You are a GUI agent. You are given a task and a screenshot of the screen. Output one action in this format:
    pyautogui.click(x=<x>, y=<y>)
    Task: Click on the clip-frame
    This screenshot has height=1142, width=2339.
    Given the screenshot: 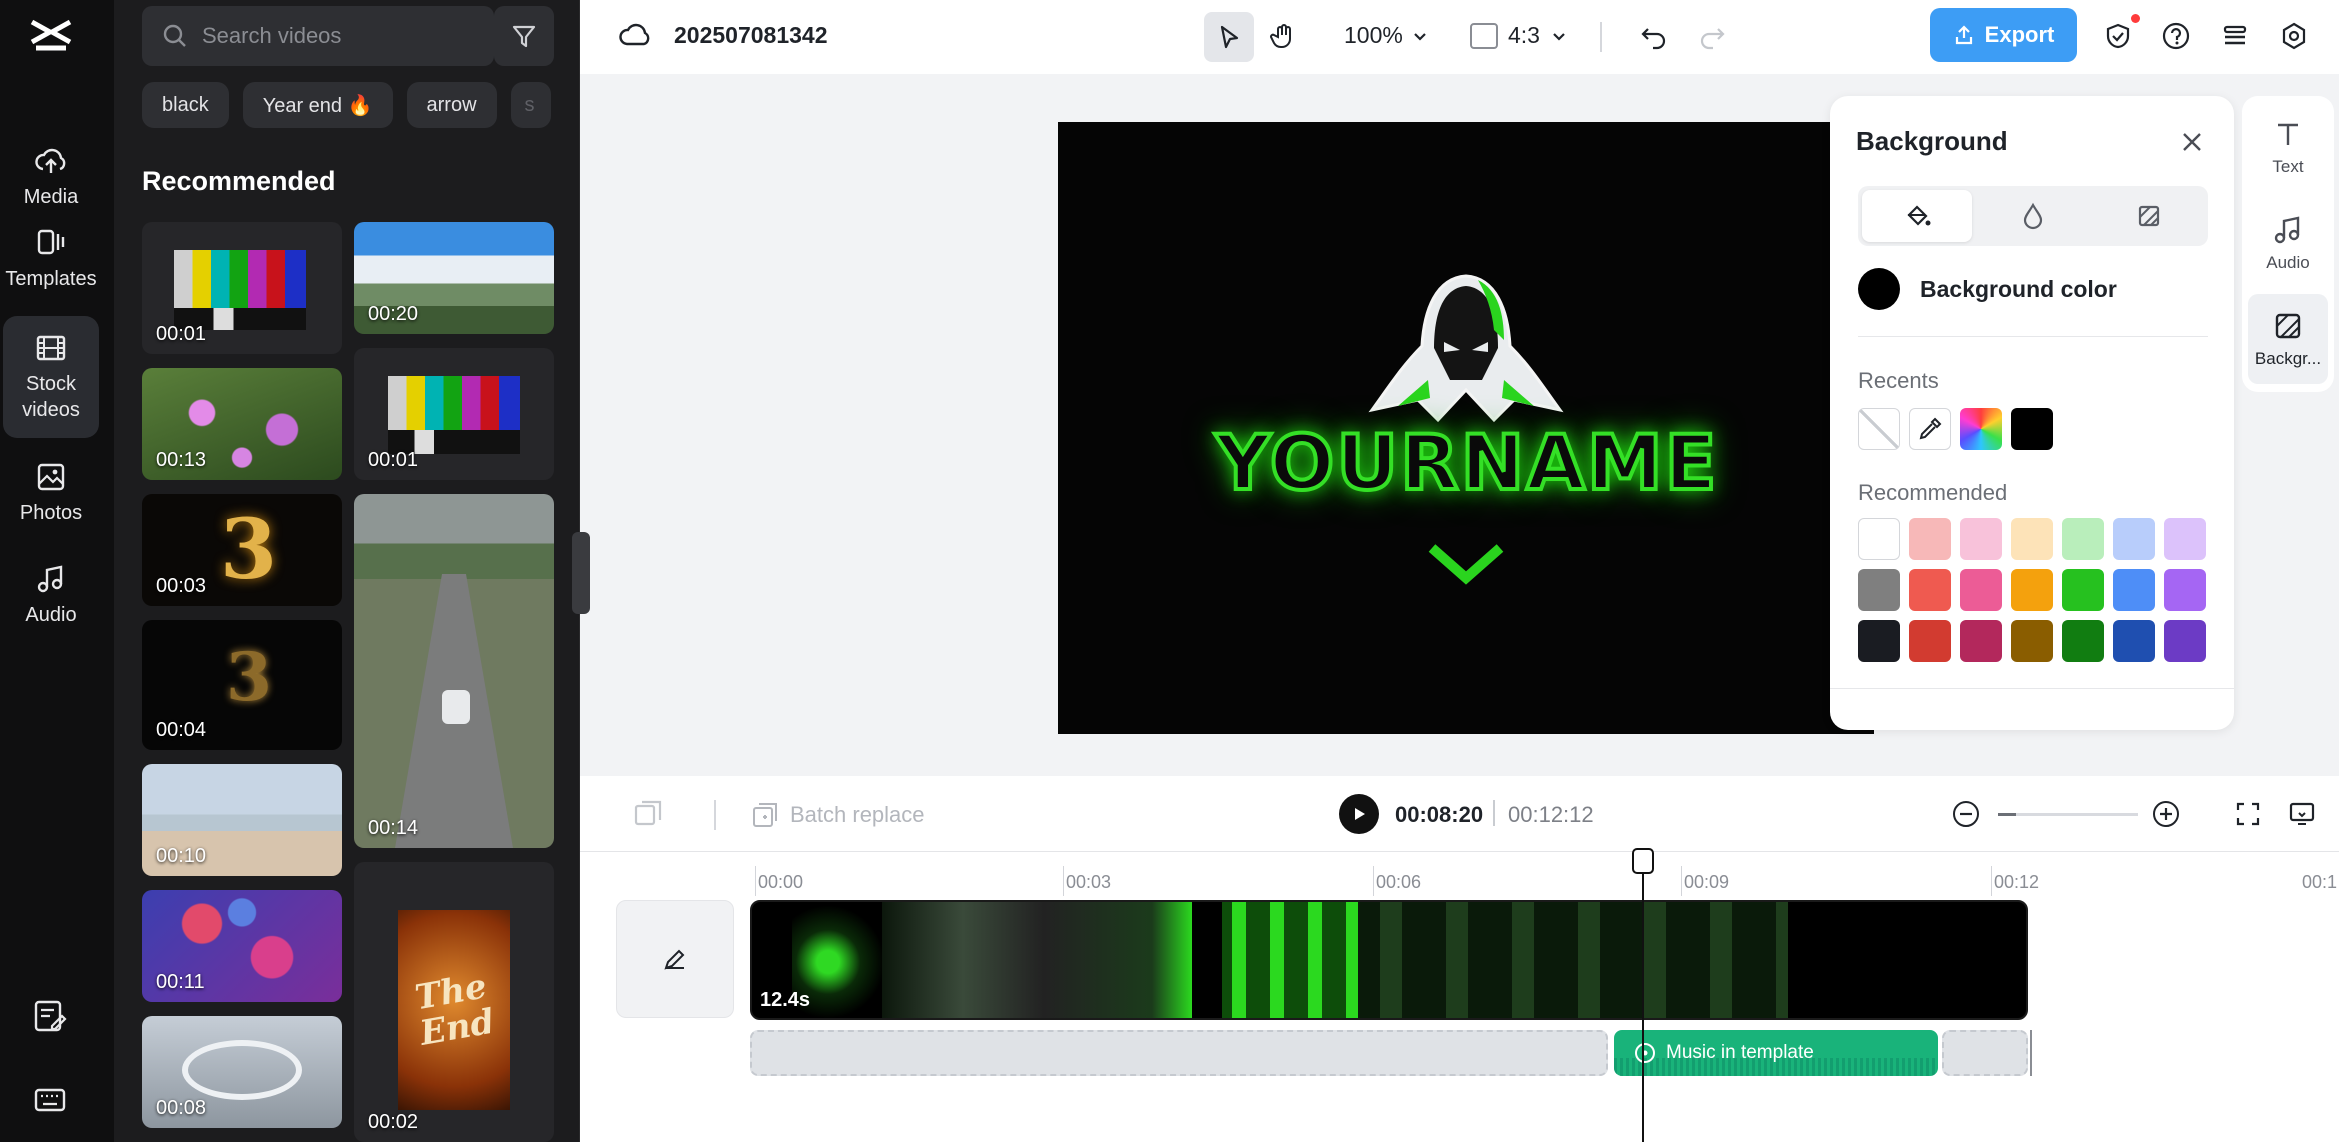 What is the action you would take?
    pyautogui.click(x=1290, y=960)
    